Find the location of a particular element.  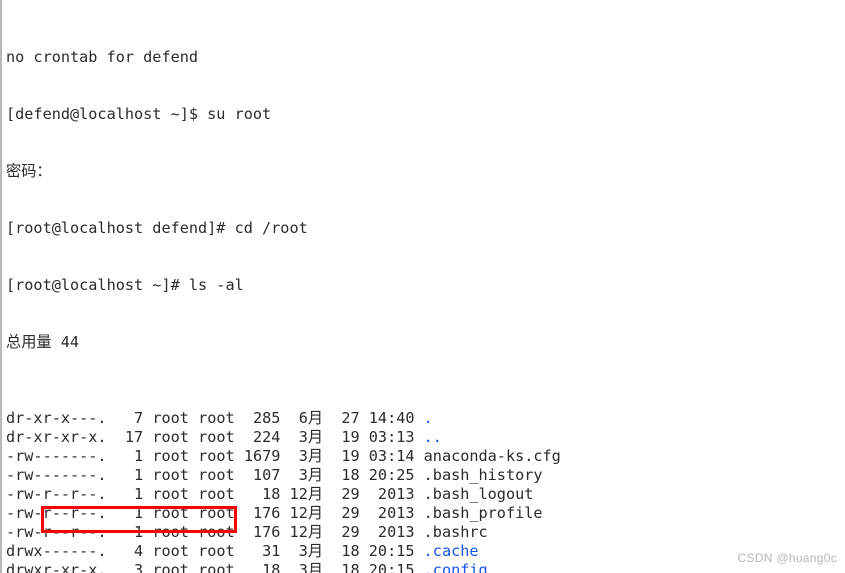

listing-month: 6月 is located at coordinates (306, 418).